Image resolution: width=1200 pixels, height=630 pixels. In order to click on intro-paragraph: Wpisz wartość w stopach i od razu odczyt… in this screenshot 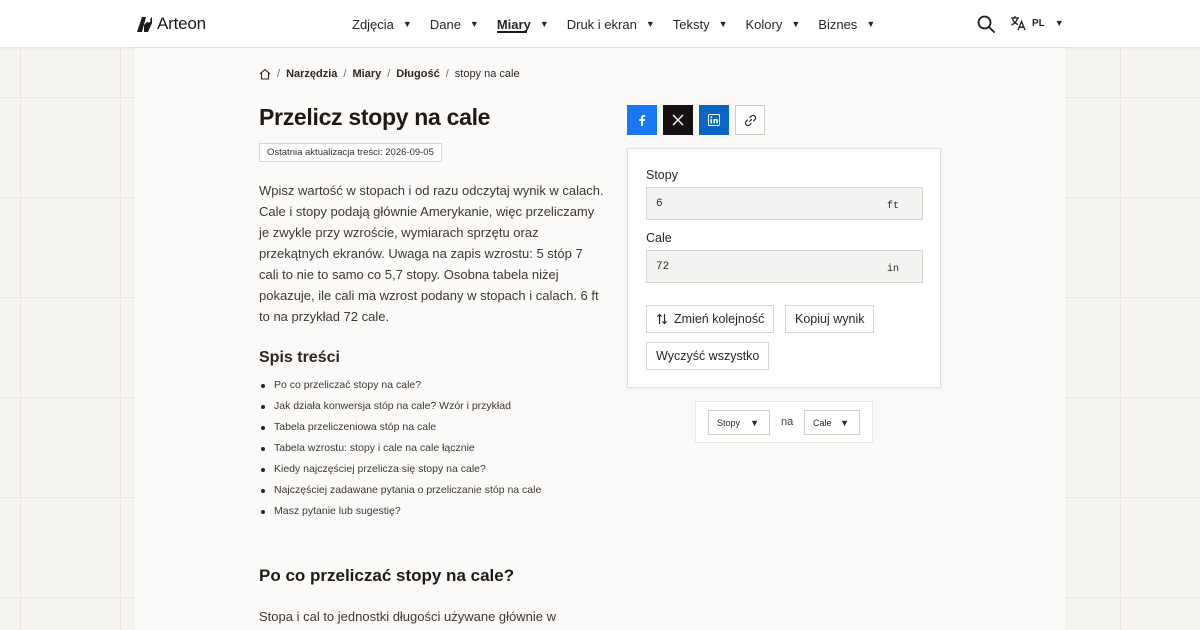, I will do `click(431, 253)`.